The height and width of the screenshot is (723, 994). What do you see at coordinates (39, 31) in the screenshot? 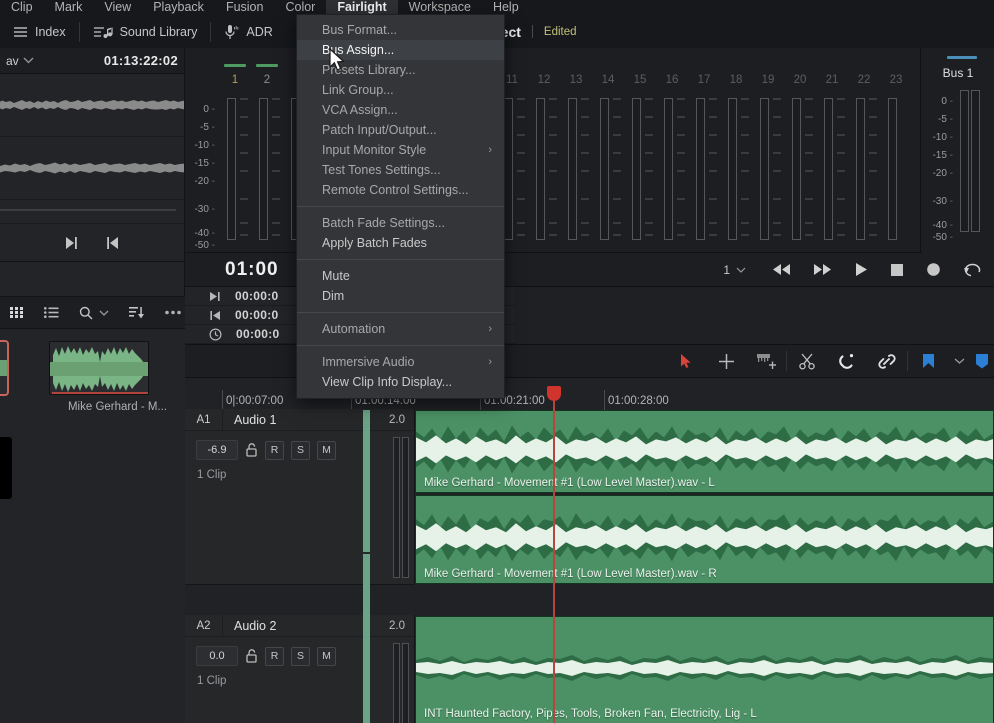
I see `index-button: Index` at bounding box center [39, 31].